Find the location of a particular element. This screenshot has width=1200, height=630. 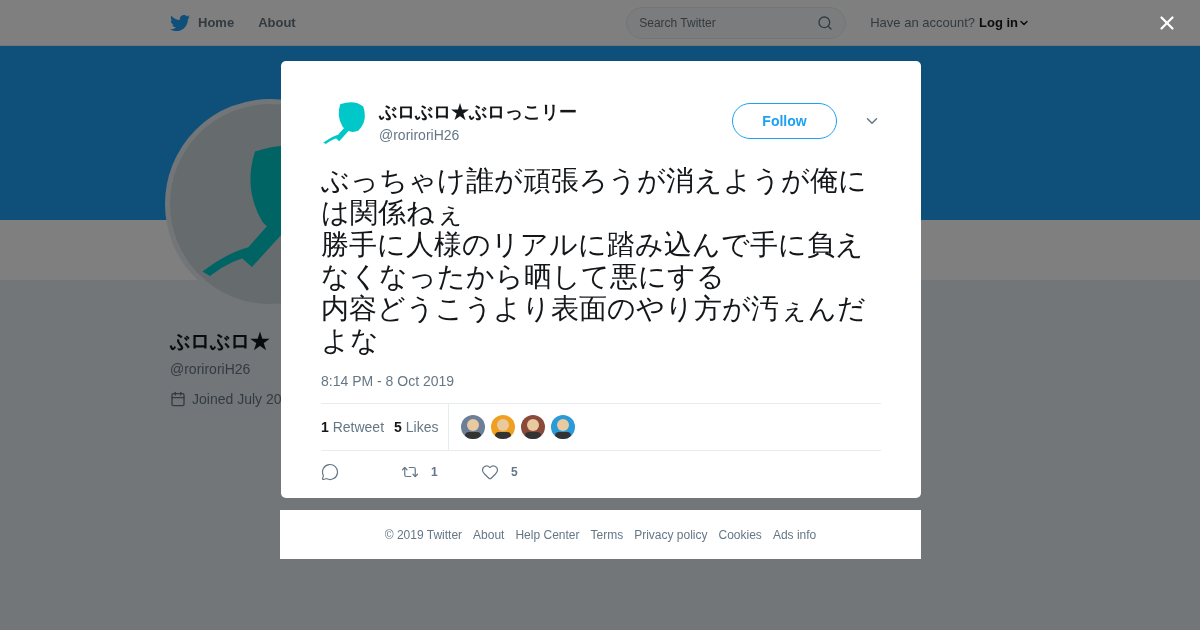

footer-link: Ads info is located at coordinates (794, 534).